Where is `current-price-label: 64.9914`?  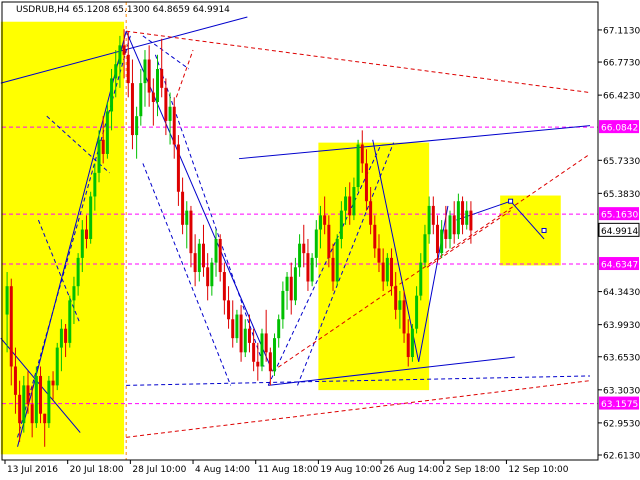
current-price-label: 64.9914 is located at coordinates (619, 232).